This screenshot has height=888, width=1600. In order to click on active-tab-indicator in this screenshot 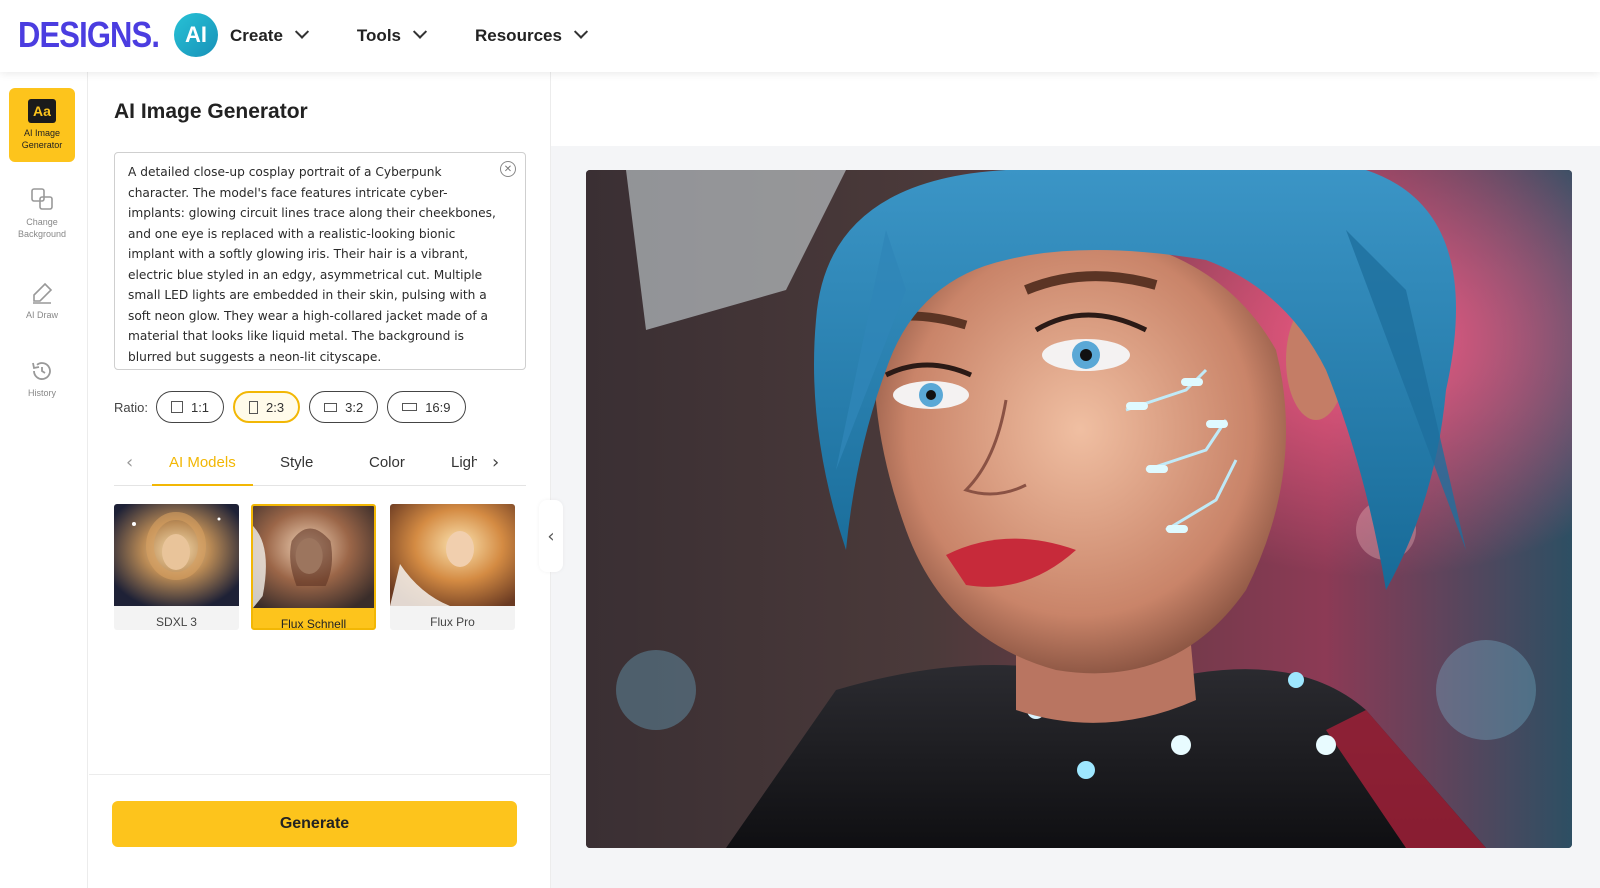, I will do `click(202, 485)`.